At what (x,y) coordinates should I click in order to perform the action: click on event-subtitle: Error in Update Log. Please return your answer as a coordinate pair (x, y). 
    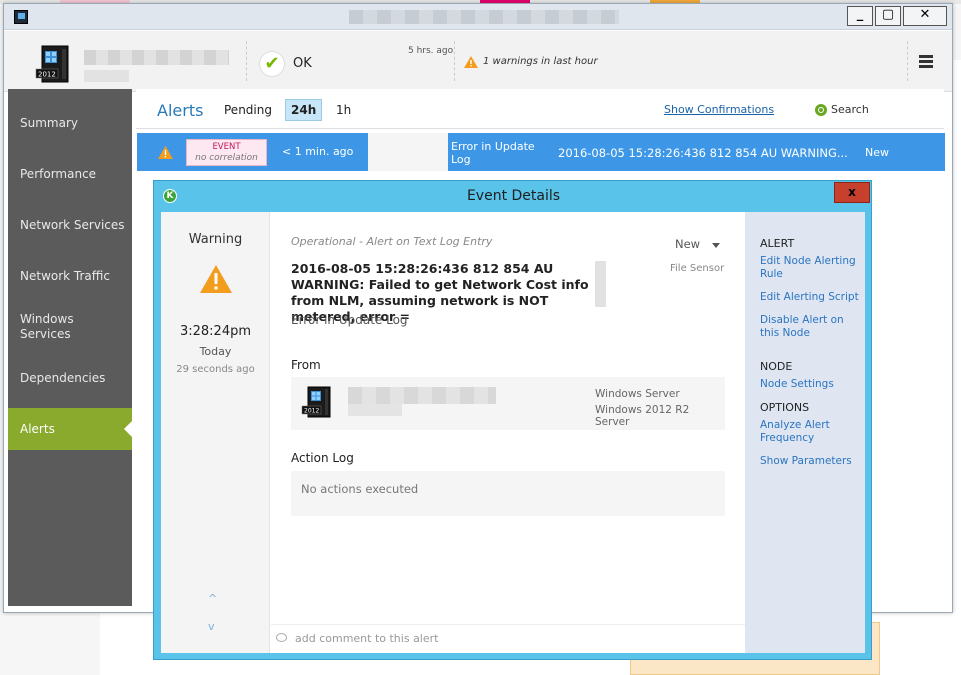
    Looking at the image, I should click on (349, 320).